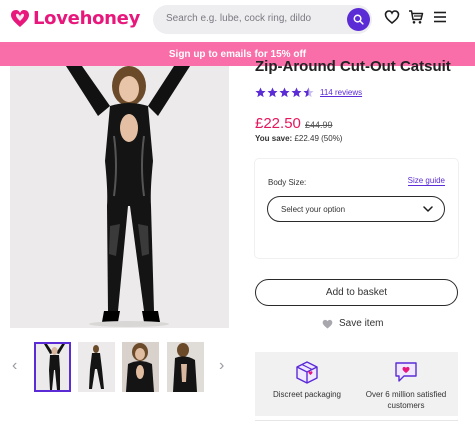 The height and width of the screenshot is (427, 475). Describe the element at coordinates (406, 400) in the screenshot. I see `feature-customers-text: Over 6 million satisfied customers` at that location.